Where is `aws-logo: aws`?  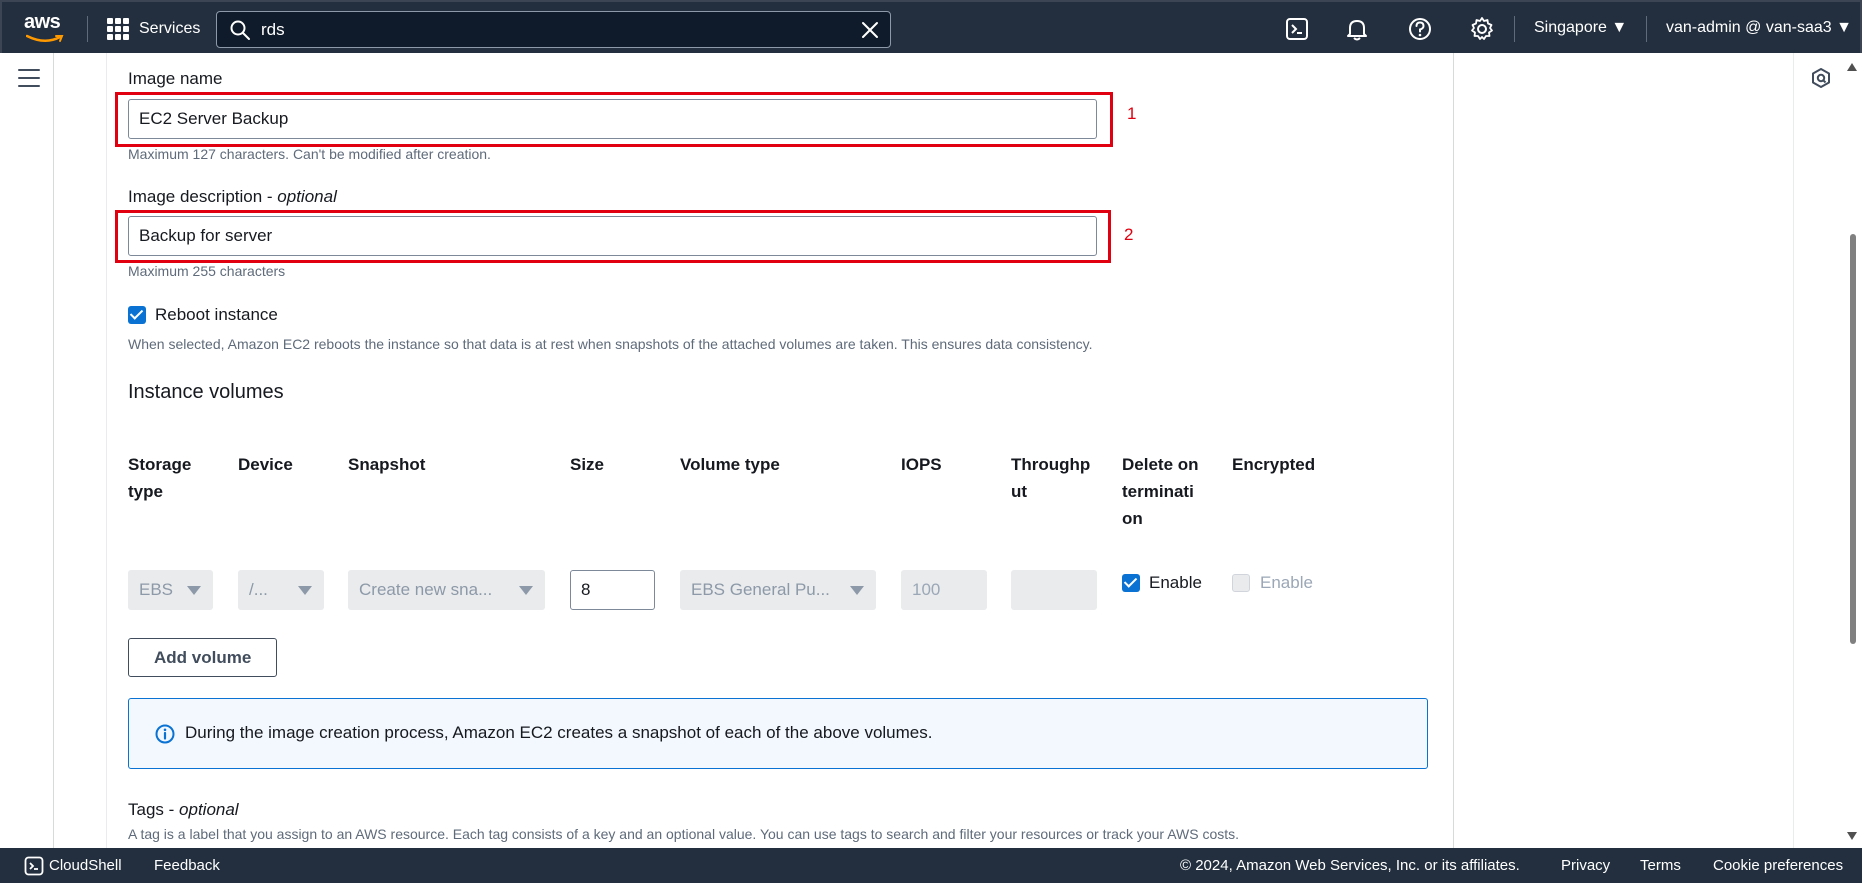 aws-logo: aws is located at coordinates (48, 28).